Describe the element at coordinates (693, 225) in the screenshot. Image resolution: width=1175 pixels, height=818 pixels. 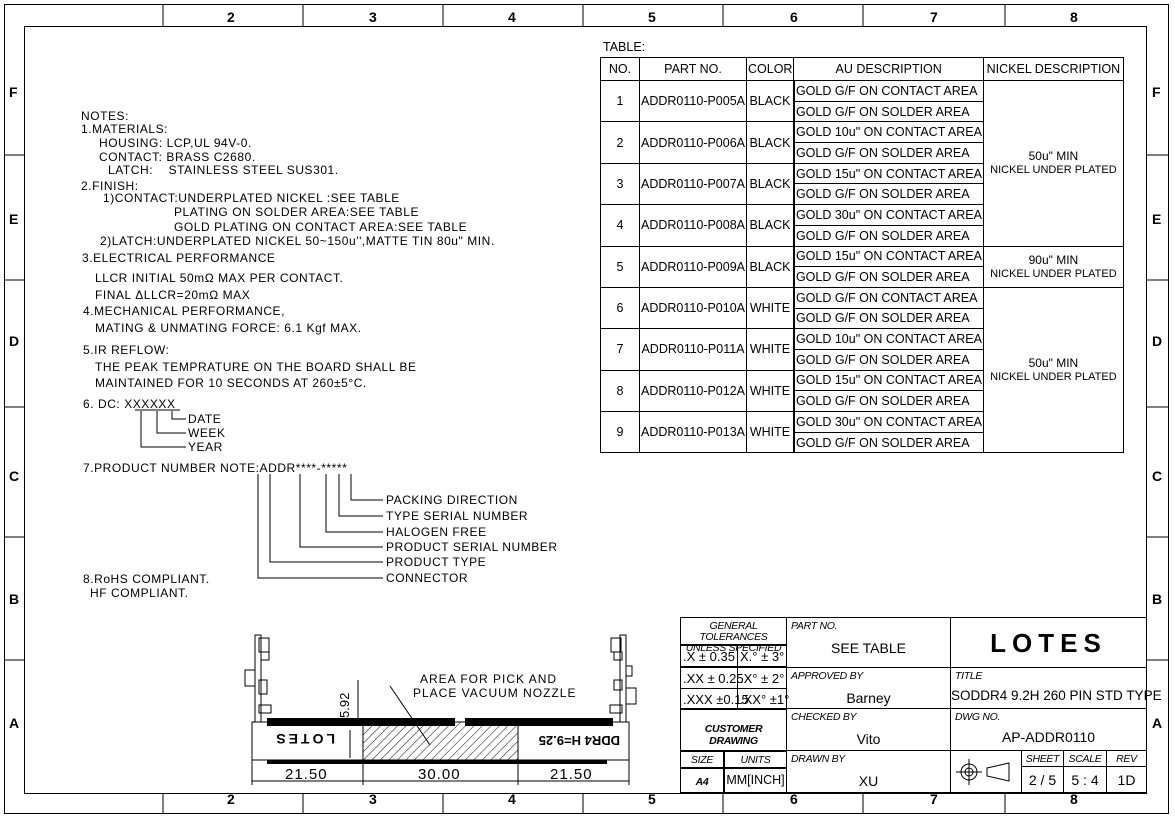
I see `part-number: ADDR0110-P008A` at that location.